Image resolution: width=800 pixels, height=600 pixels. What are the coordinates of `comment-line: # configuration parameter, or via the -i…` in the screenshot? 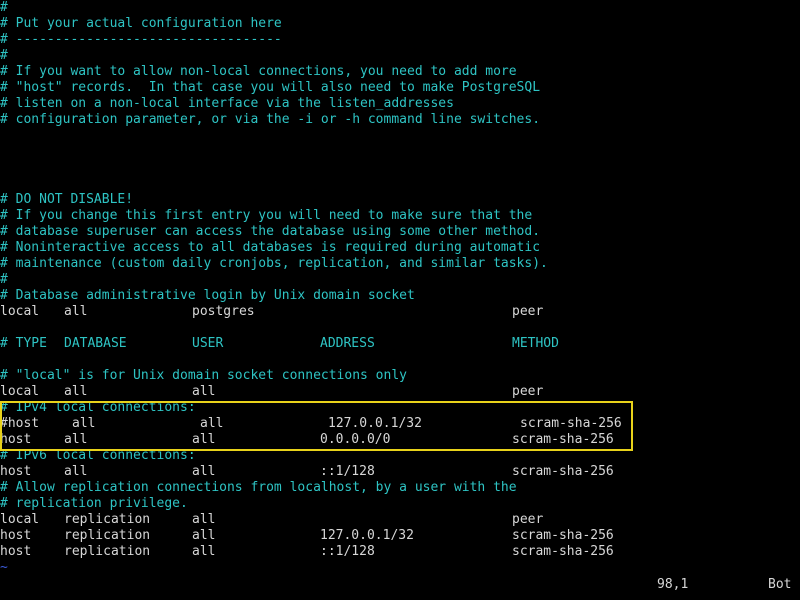 It's located at (270, 119).